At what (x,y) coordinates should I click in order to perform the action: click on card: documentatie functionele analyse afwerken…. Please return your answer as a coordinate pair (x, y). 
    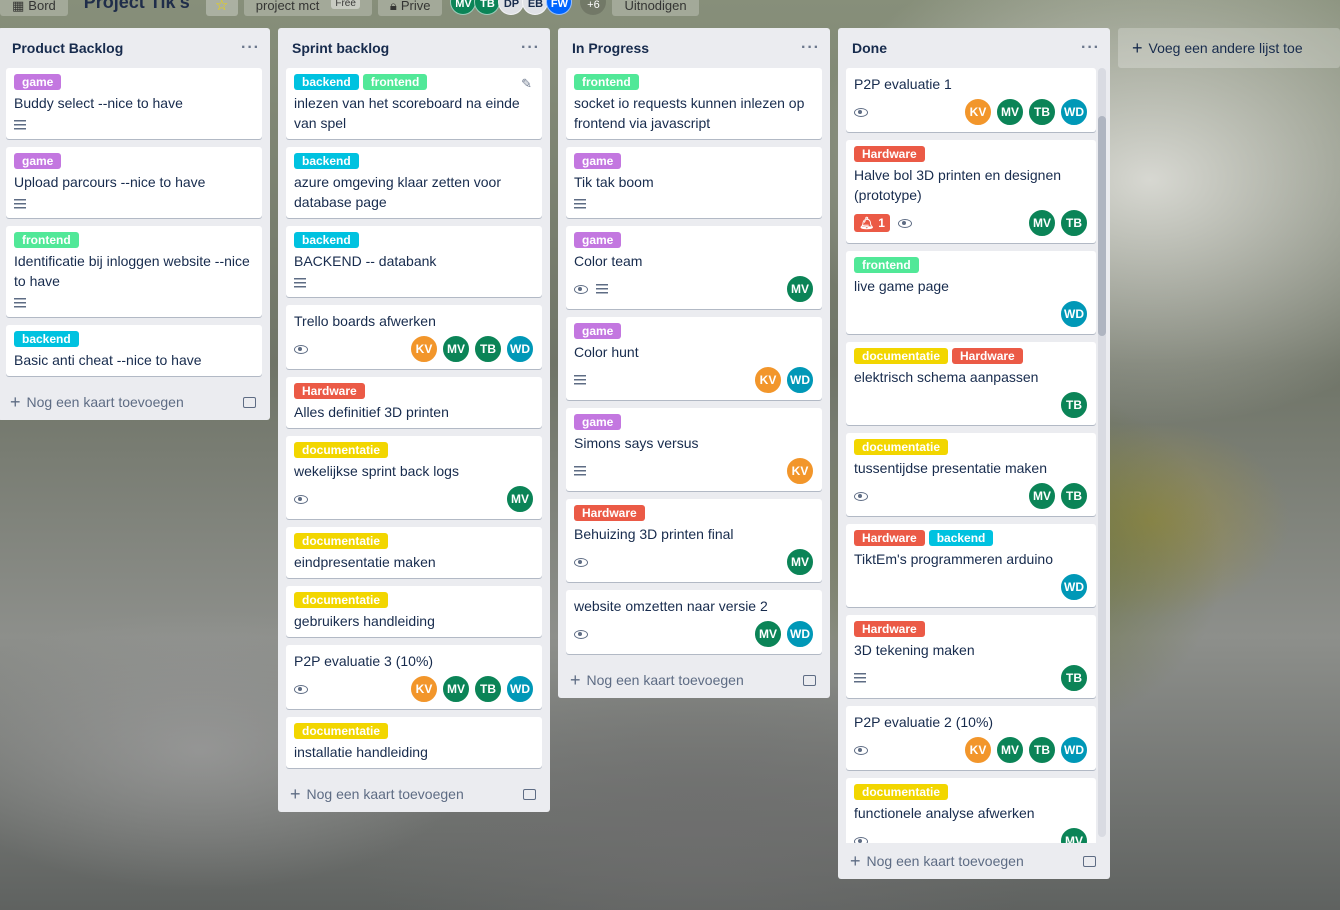
    Looking at the image, I should click on (971, 810).